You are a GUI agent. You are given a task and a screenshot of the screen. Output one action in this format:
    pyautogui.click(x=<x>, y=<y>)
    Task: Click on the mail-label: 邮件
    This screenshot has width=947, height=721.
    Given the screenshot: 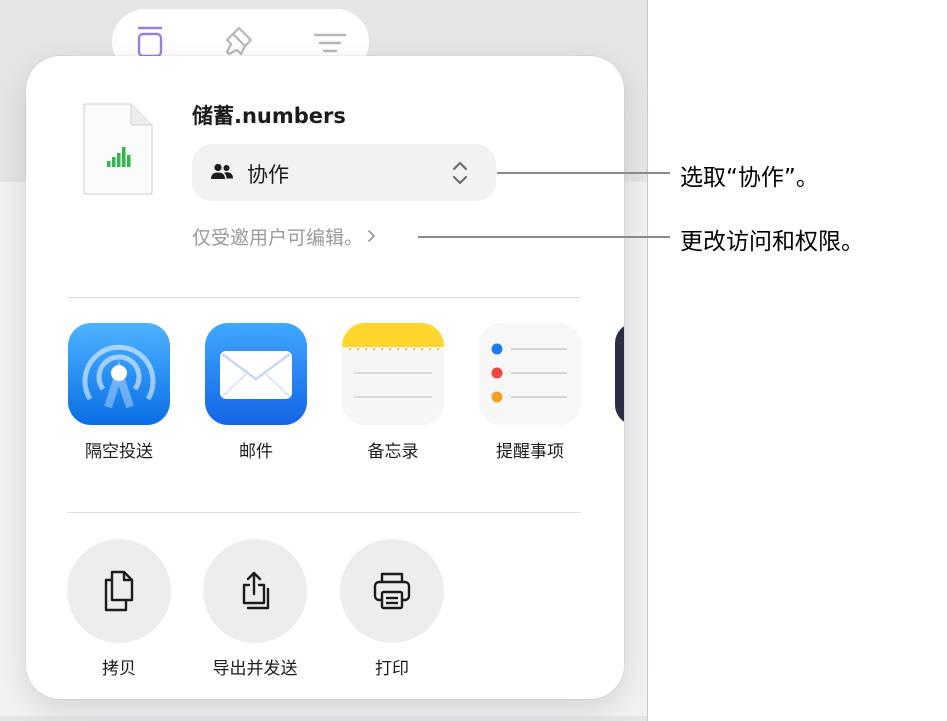 What is the action you would take?
    pyautogui.click(x=256, y=452)
    